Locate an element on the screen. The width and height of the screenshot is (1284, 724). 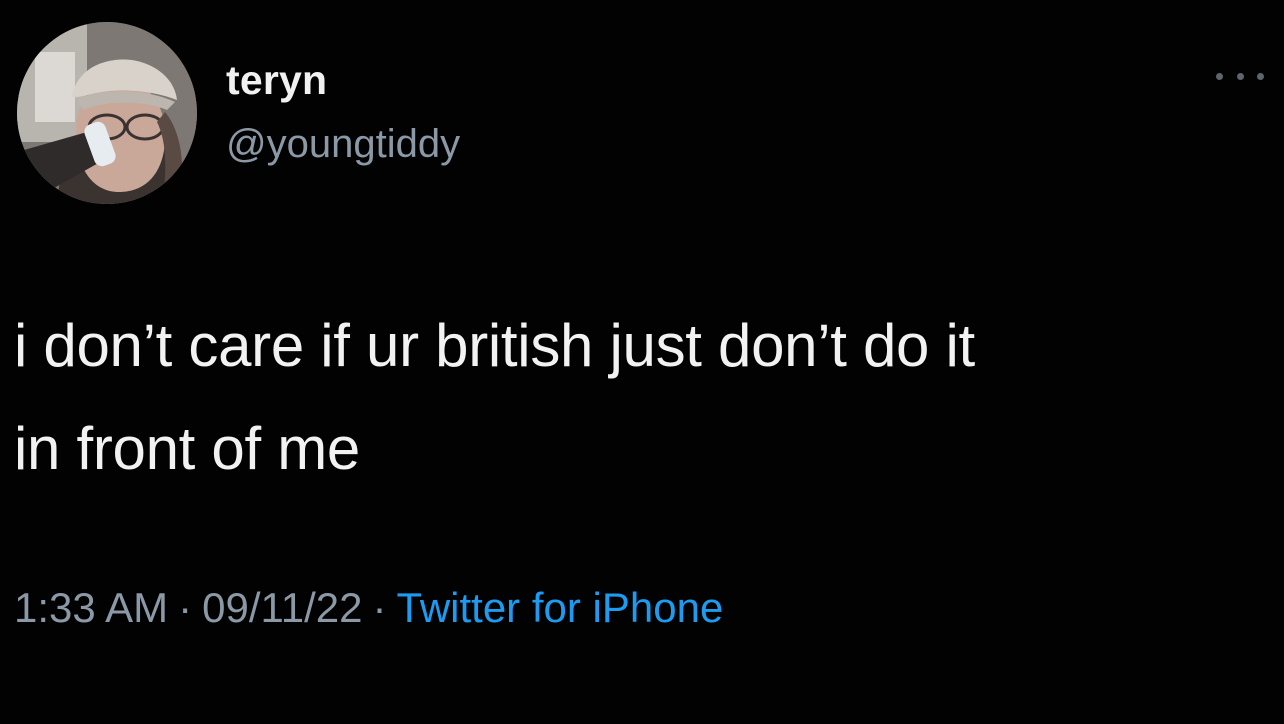
profile-photo-icon is located at coordinates (107, 113).